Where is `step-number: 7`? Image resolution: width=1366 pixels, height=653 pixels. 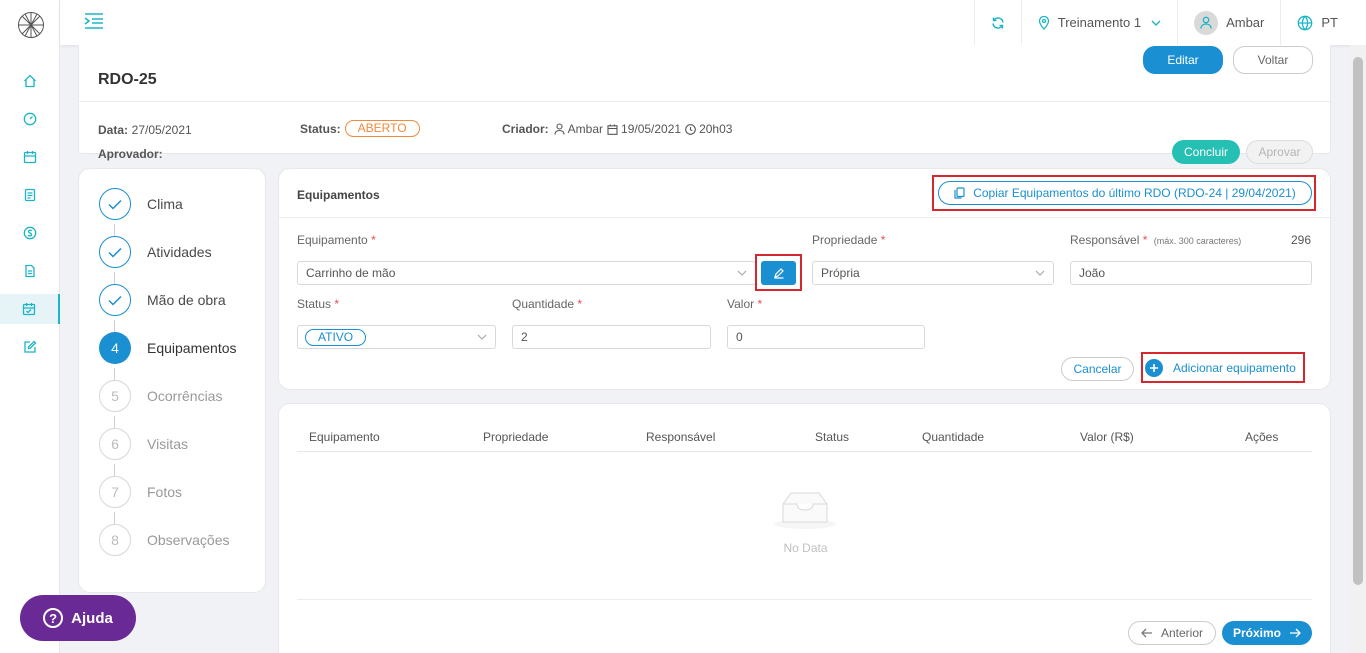
step-number: 7 is located at coordinates (115, 492).